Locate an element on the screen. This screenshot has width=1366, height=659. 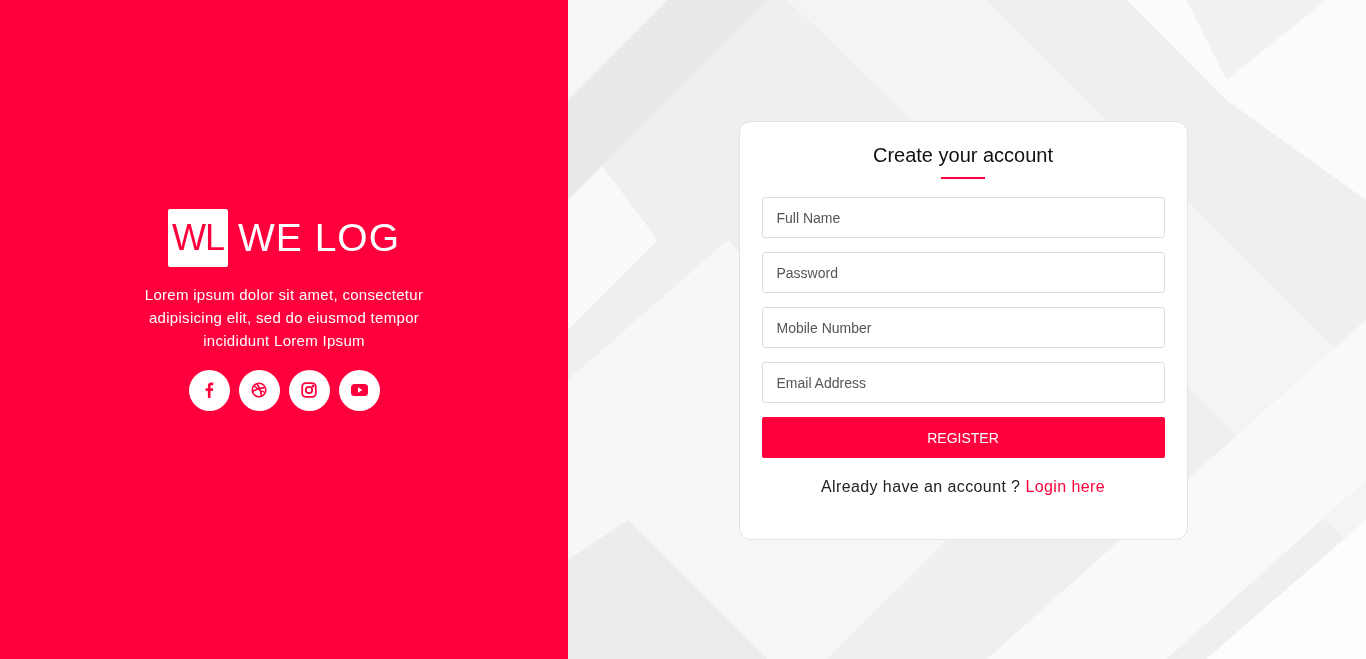
camera-icon is located at coordinates (309, 390).